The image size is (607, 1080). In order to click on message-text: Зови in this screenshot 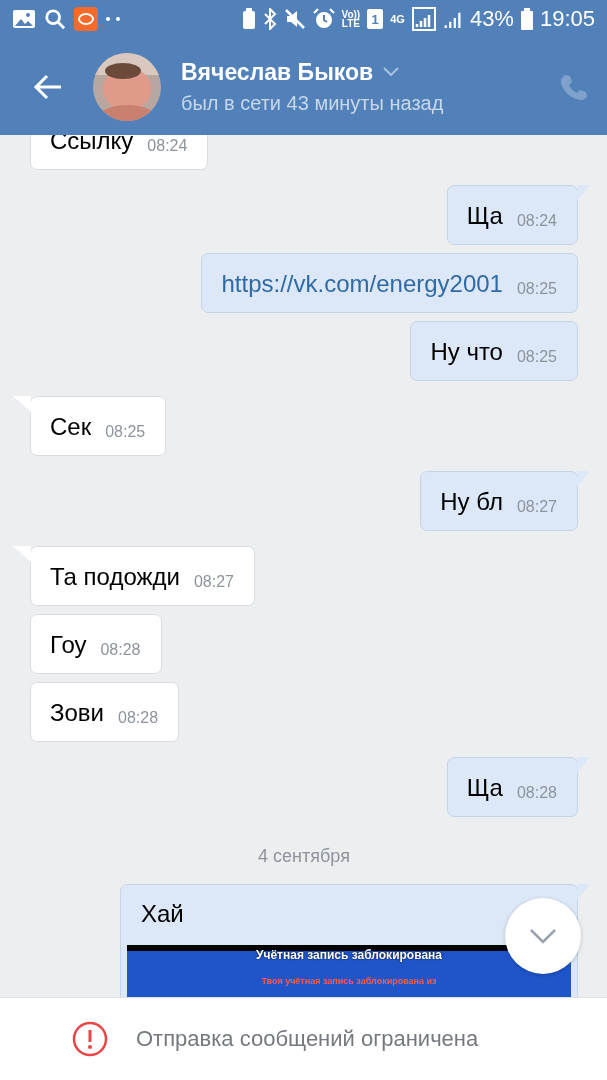, I will do `click(77, 713)`.